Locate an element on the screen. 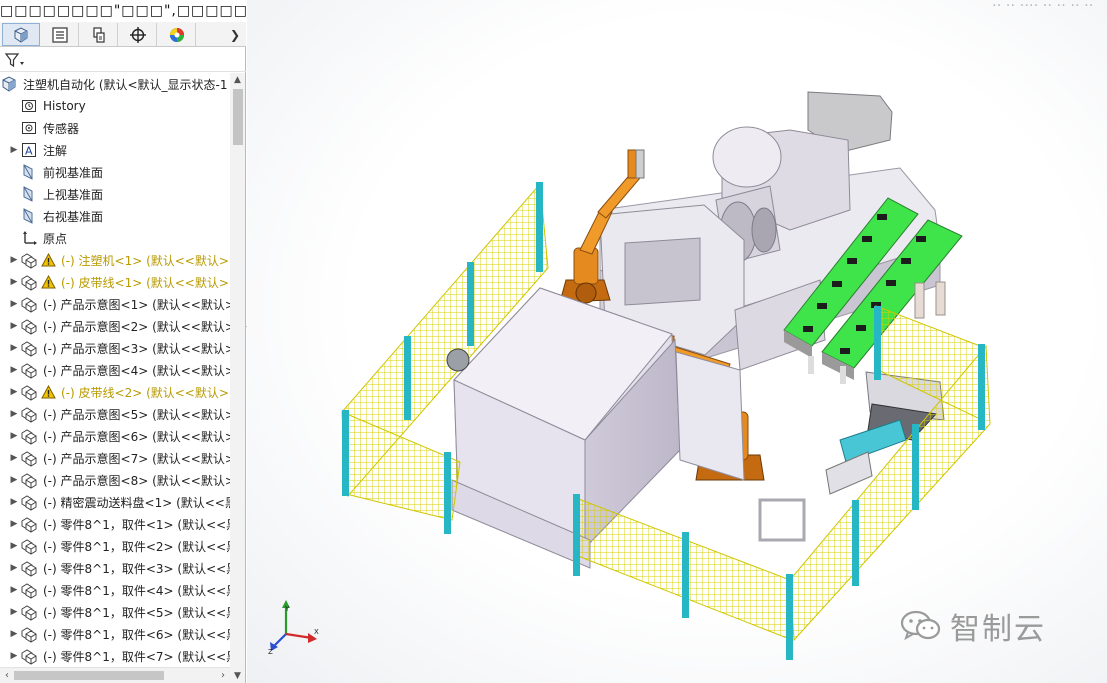 The image size is (1107, 683). triad-y-label: Y is located at coordinates (287, 609).